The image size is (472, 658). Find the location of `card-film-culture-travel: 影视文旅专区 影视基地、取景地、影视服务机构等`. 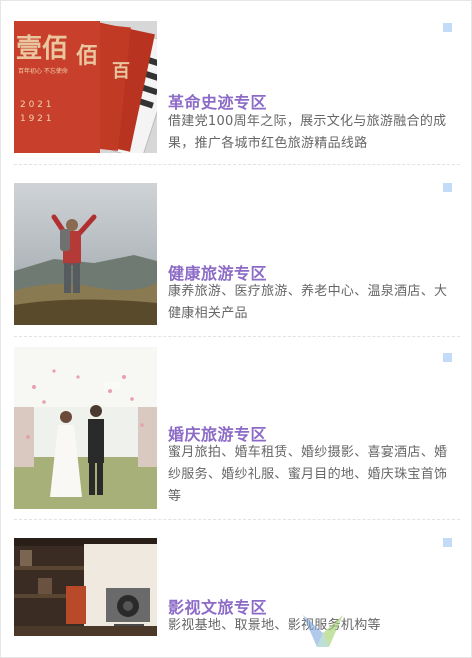

card-film-culture-travel: 影视文旅专区 影视基地、取景地、影视服务机构等 is located at coordinates (237, 589).